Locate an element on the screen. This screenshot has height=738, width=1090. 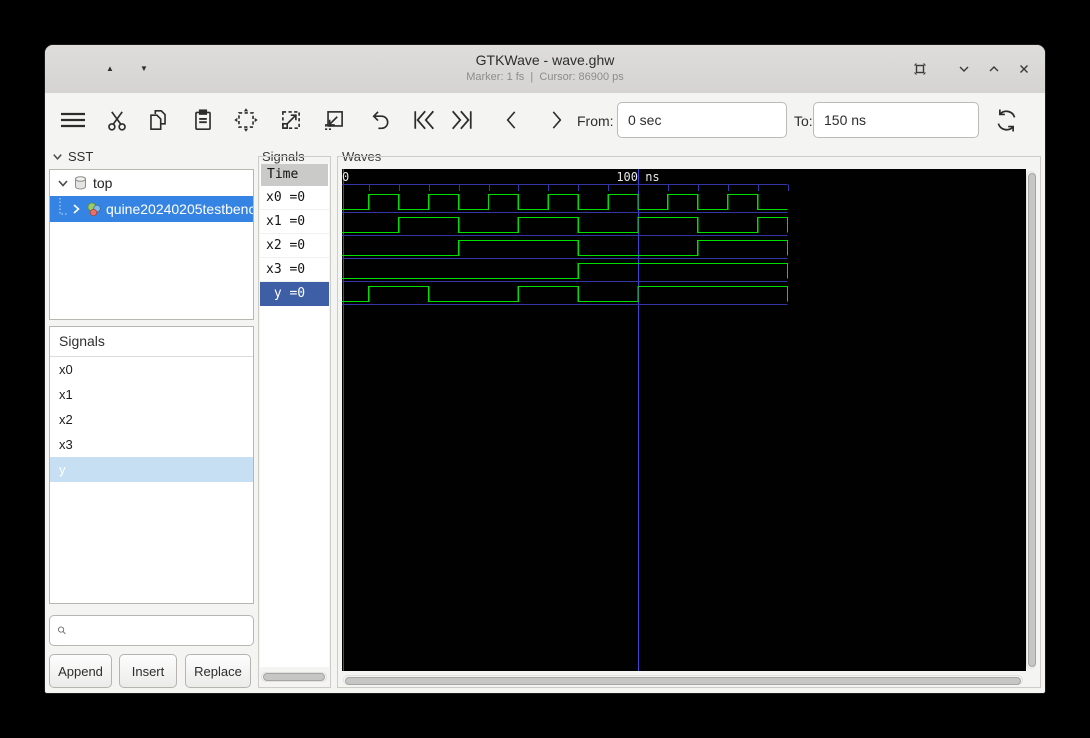
waves-vscrollbar-thumb is located at coordinates (1032, 420).